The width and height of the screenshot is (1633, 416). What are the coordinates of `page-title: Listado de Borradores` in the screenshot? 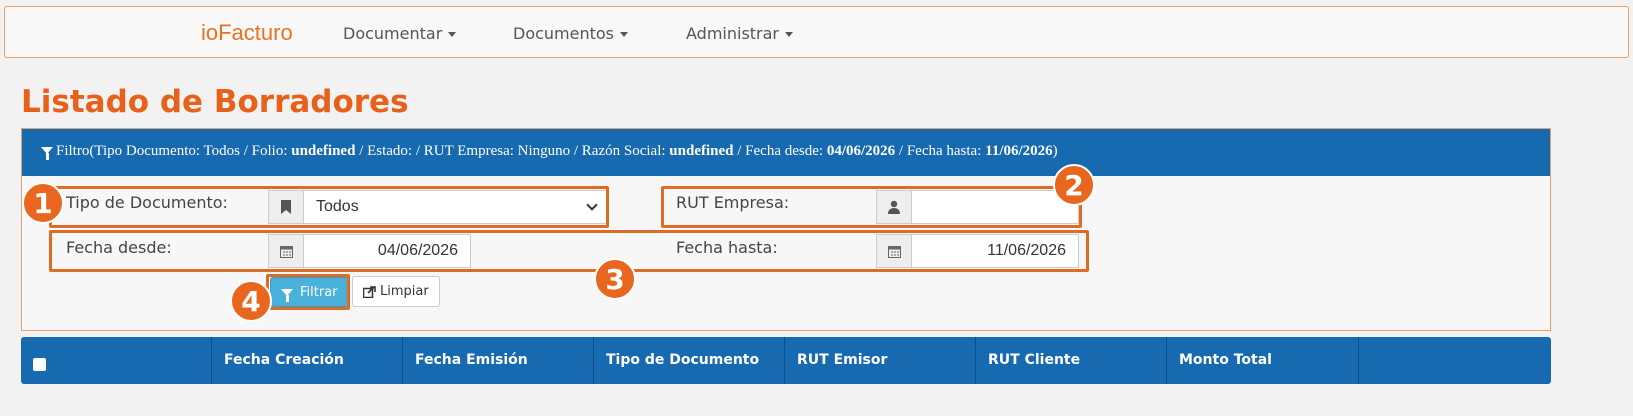 It's located at (215, 102).